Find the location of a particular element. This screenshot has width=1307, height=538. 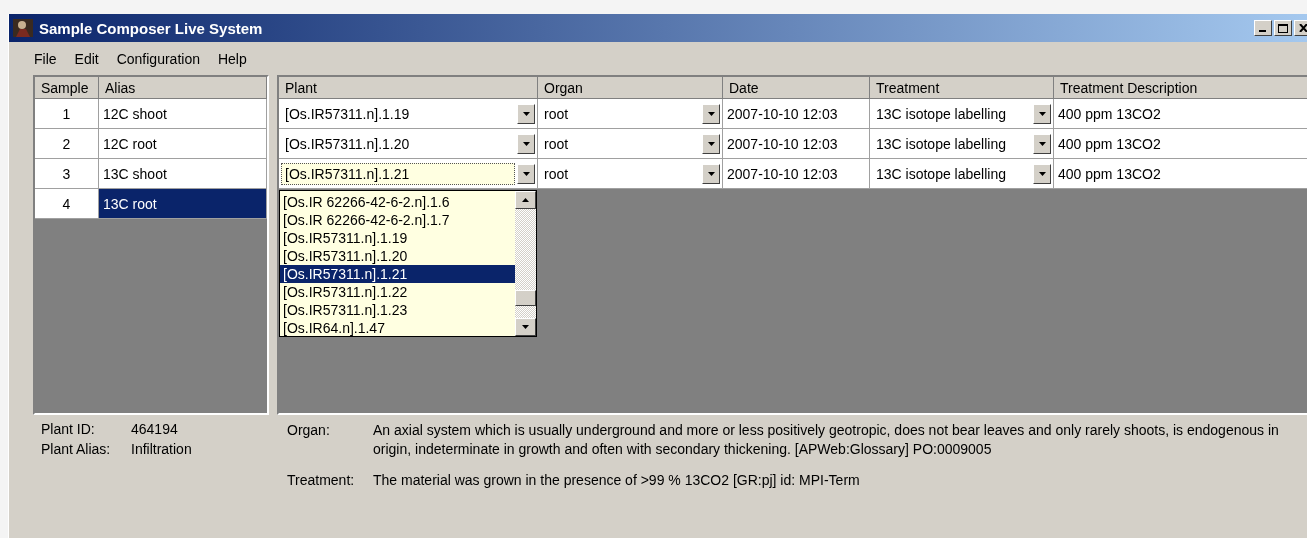

scrollbar-thumb is located at coordinates (525, 298).